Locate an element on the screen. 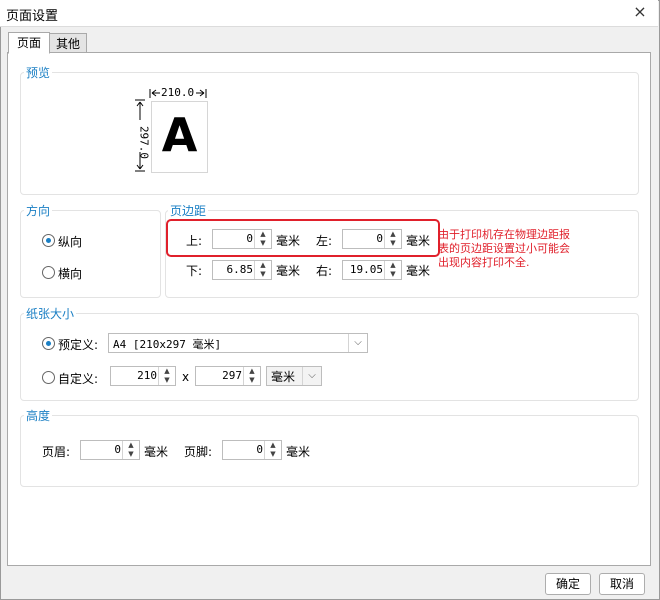 The width and height of the screenshot is (660, 600). paper-custom-radio is located at coordinates (48, 377).